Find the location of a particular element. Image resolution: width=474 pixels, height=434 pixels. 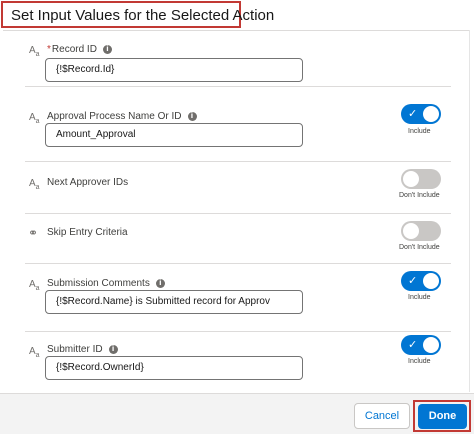

done-button: Done is located at coordinates (442, 416).